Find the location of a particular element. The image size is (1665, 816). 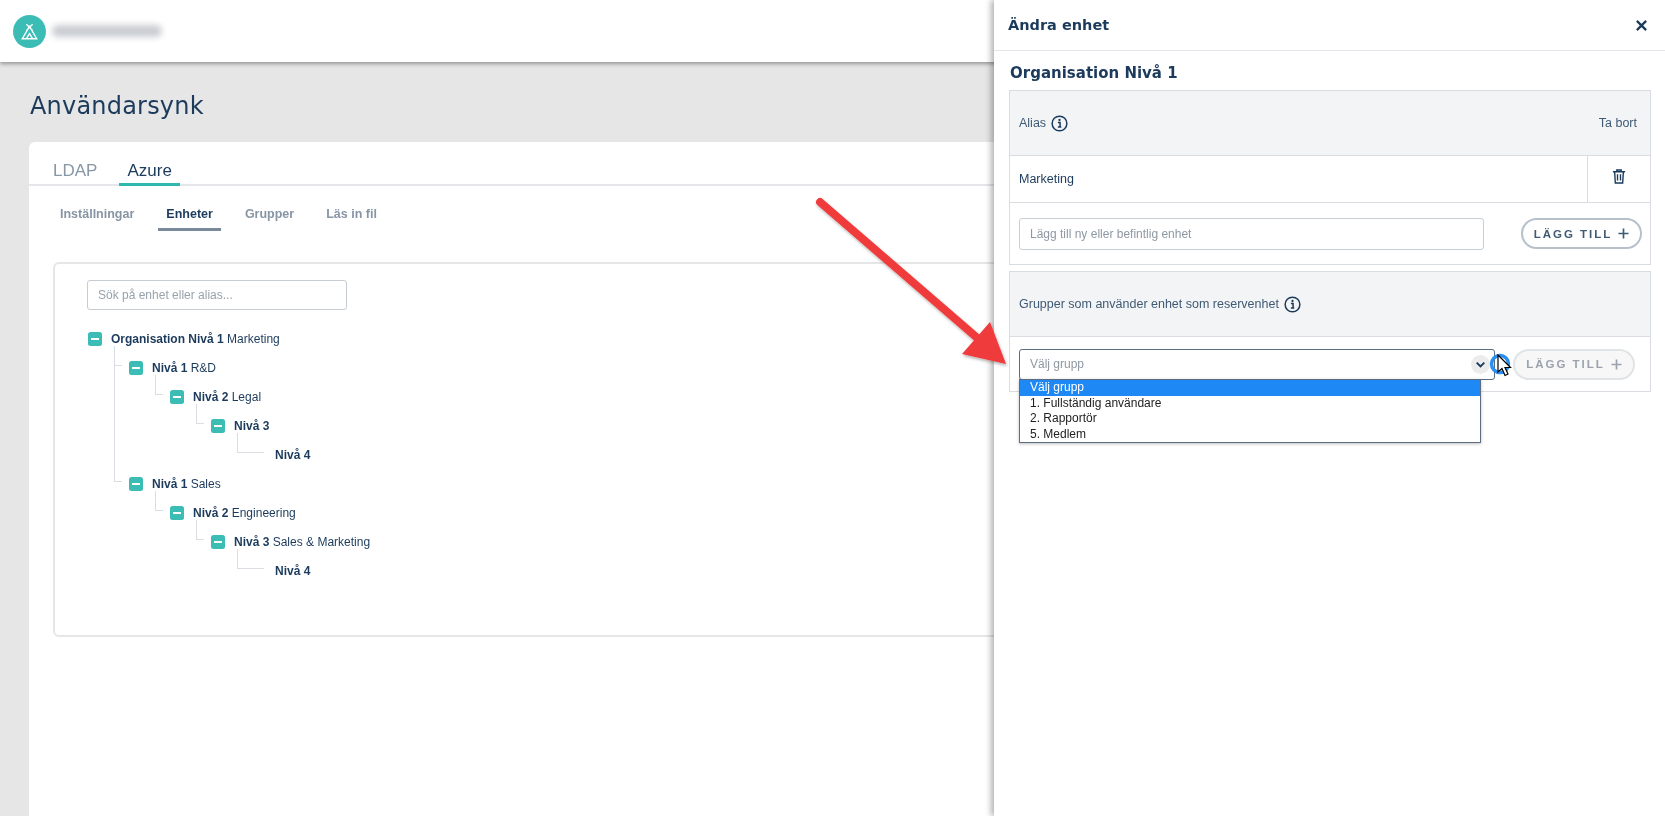

tree-node-label: Nivå 1 R&D is located at coordinates (184, 367).